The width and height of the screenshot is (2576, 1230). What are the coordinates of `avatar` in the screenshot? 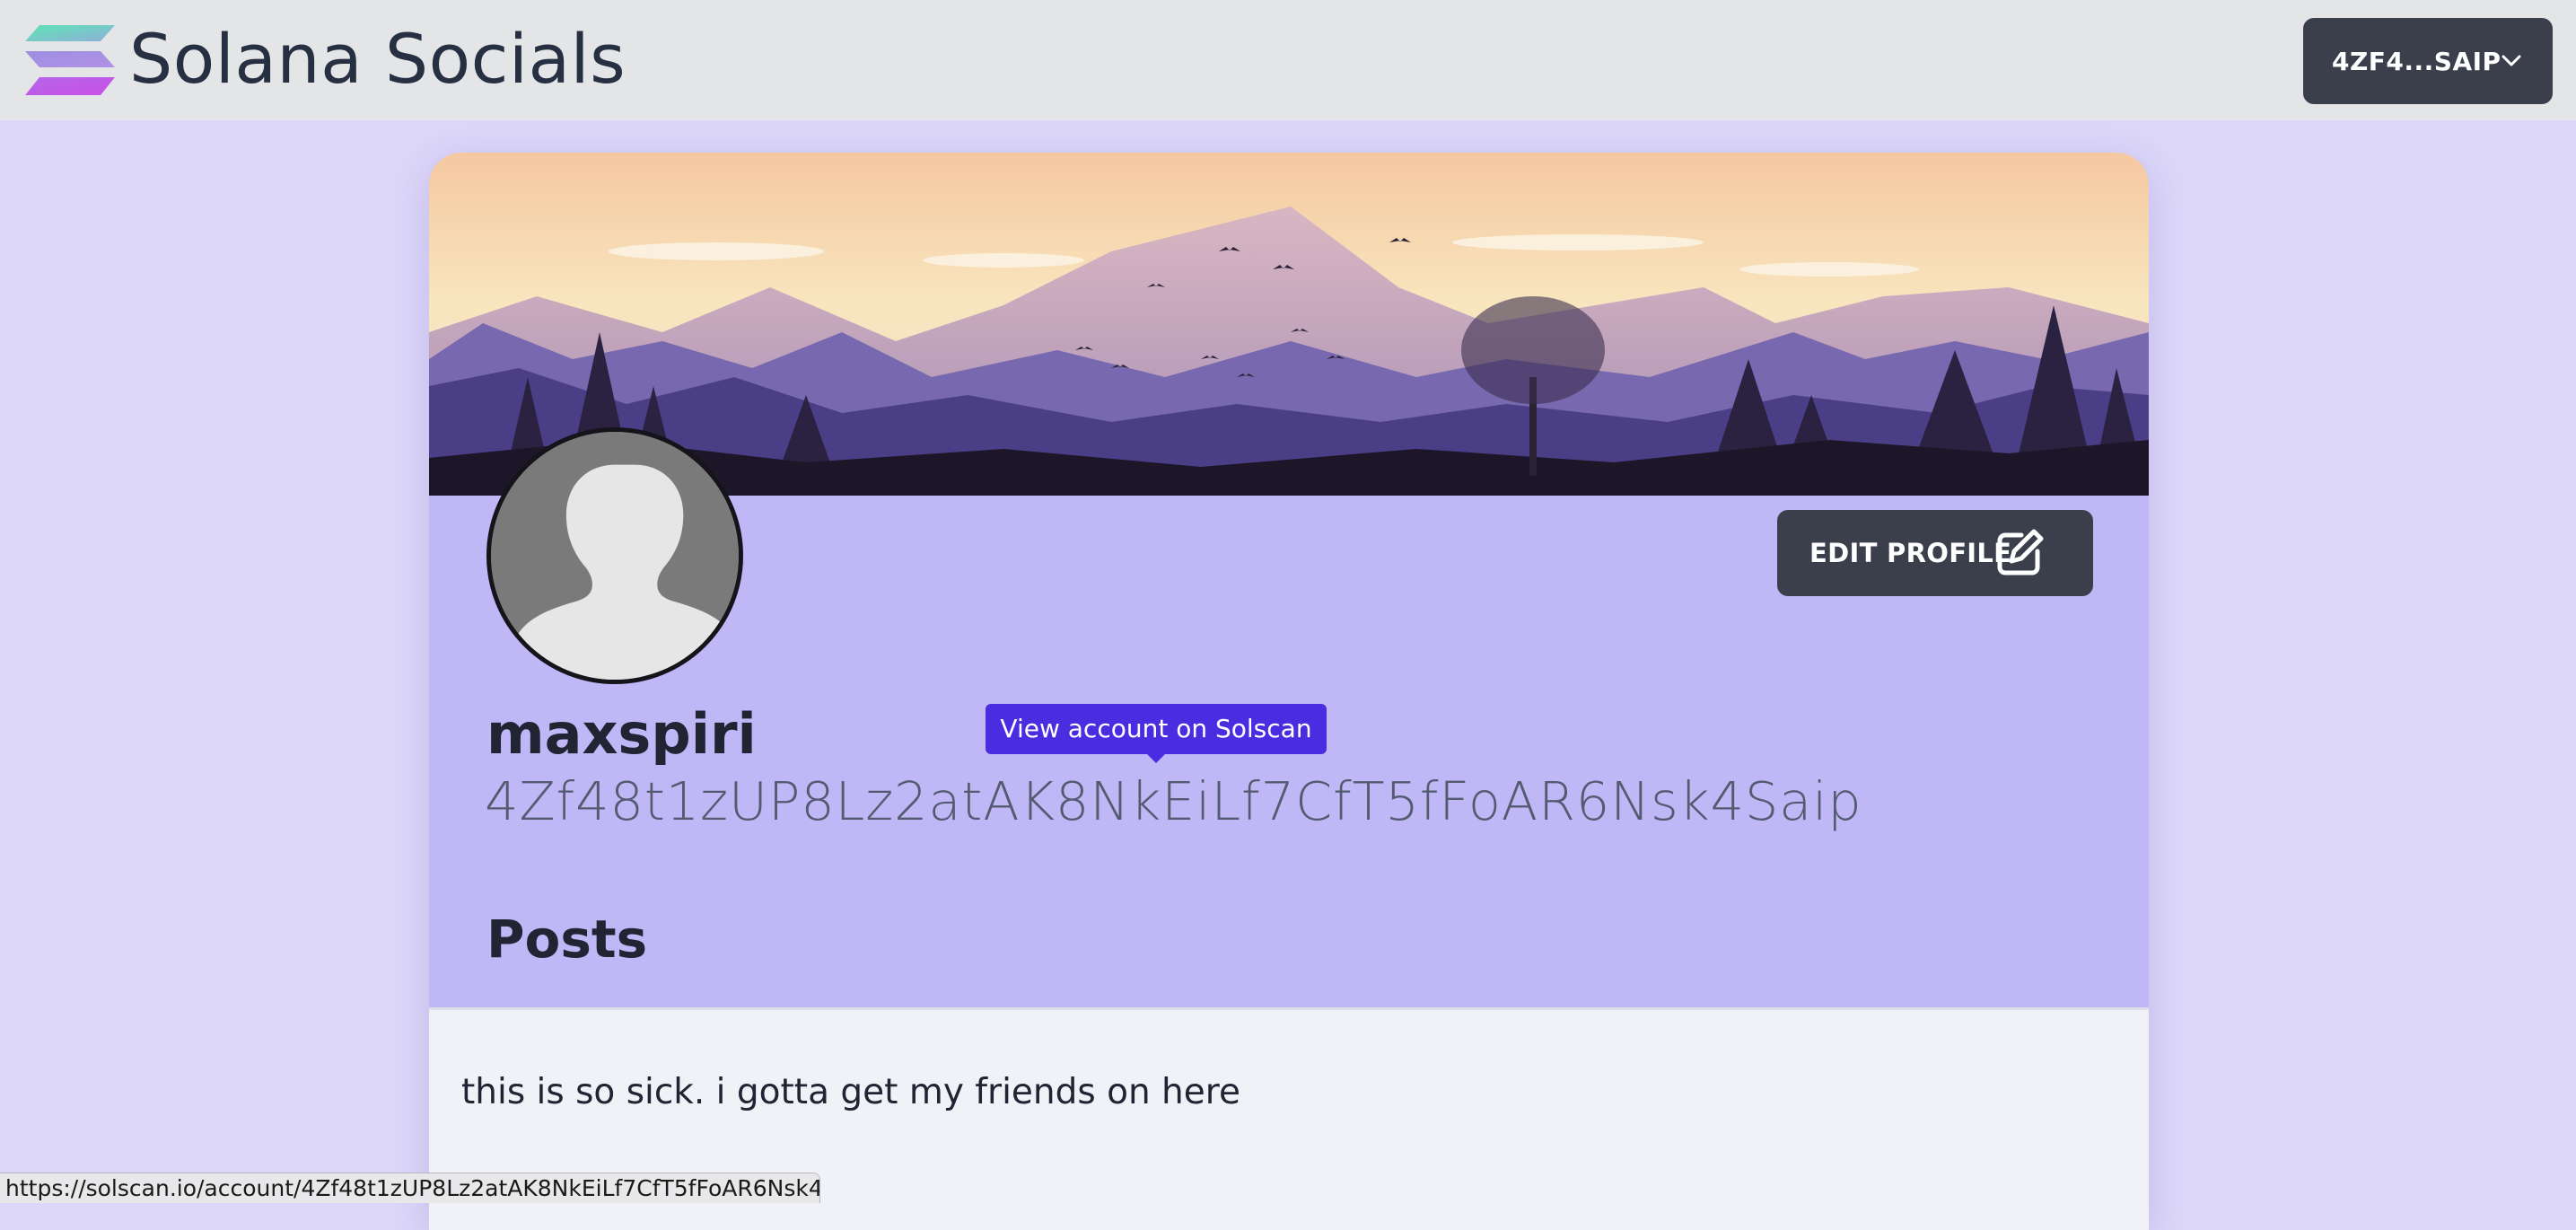 It's located at (614, 555).